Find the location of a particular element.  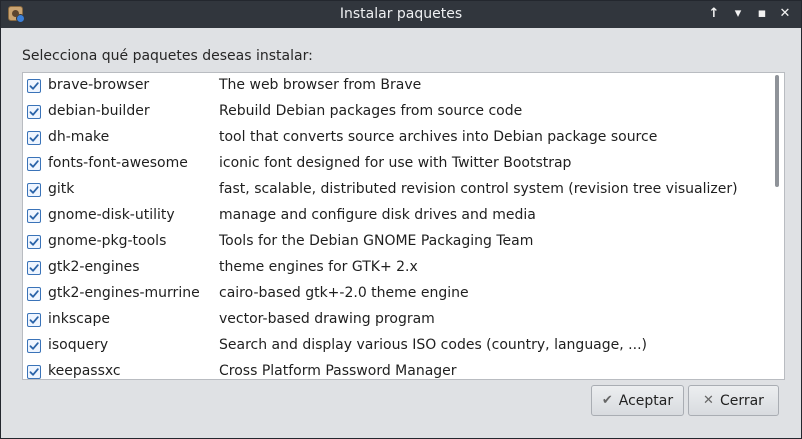

package-description: theme engines for GTK+ 2.x is located at coordinates (318, 267).